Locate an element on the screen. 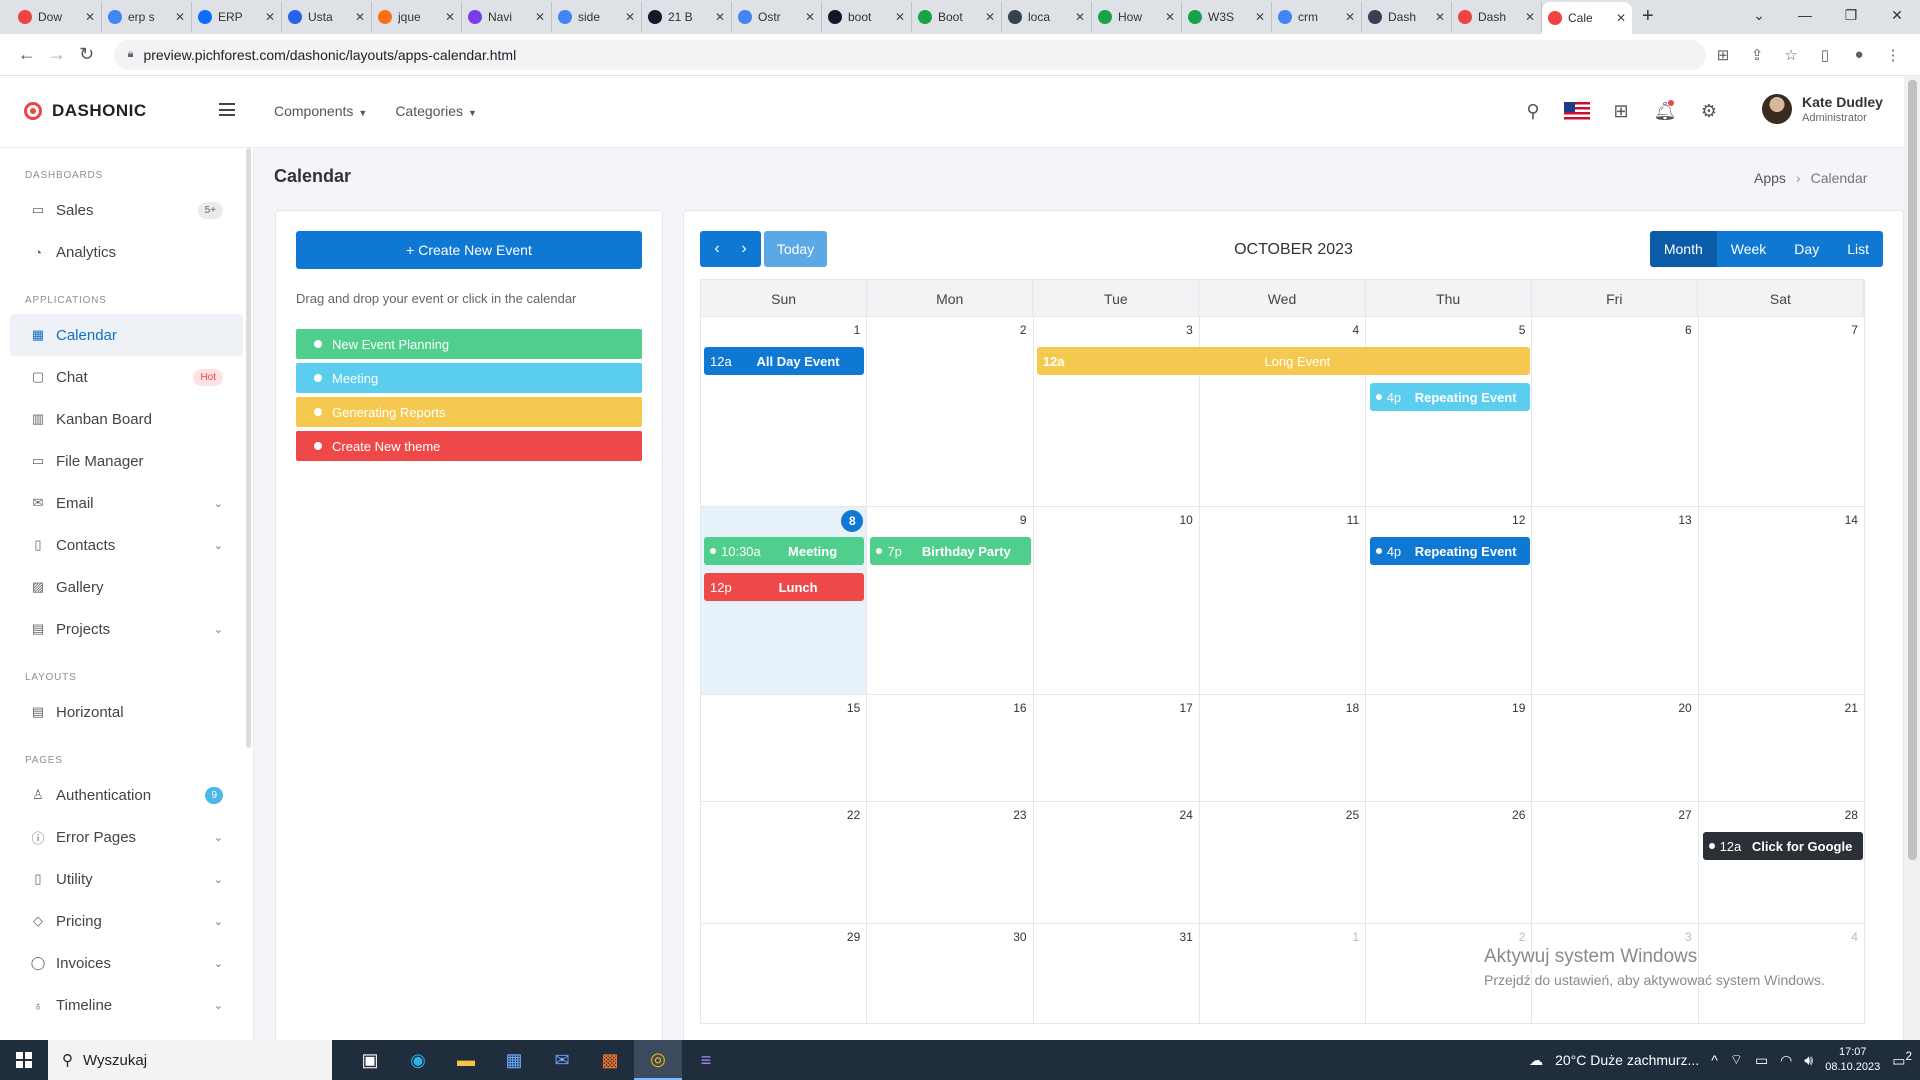 This screenshot has width=1920, height=1080. calendar-day-cell: 3 is located at coordinates (1116, 412).